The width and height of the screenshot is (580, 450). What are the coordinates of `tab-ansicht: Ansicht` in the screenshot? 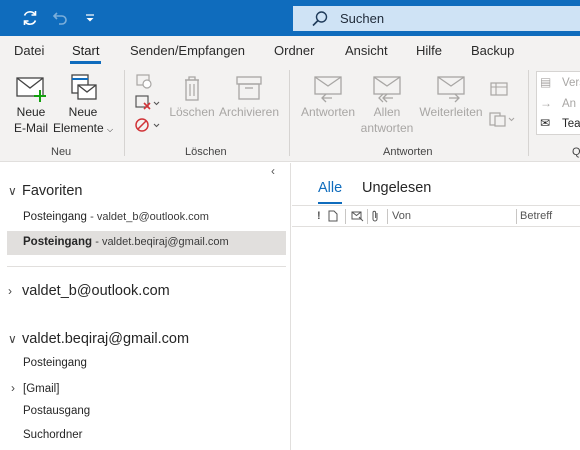 It's located at (366, 50).